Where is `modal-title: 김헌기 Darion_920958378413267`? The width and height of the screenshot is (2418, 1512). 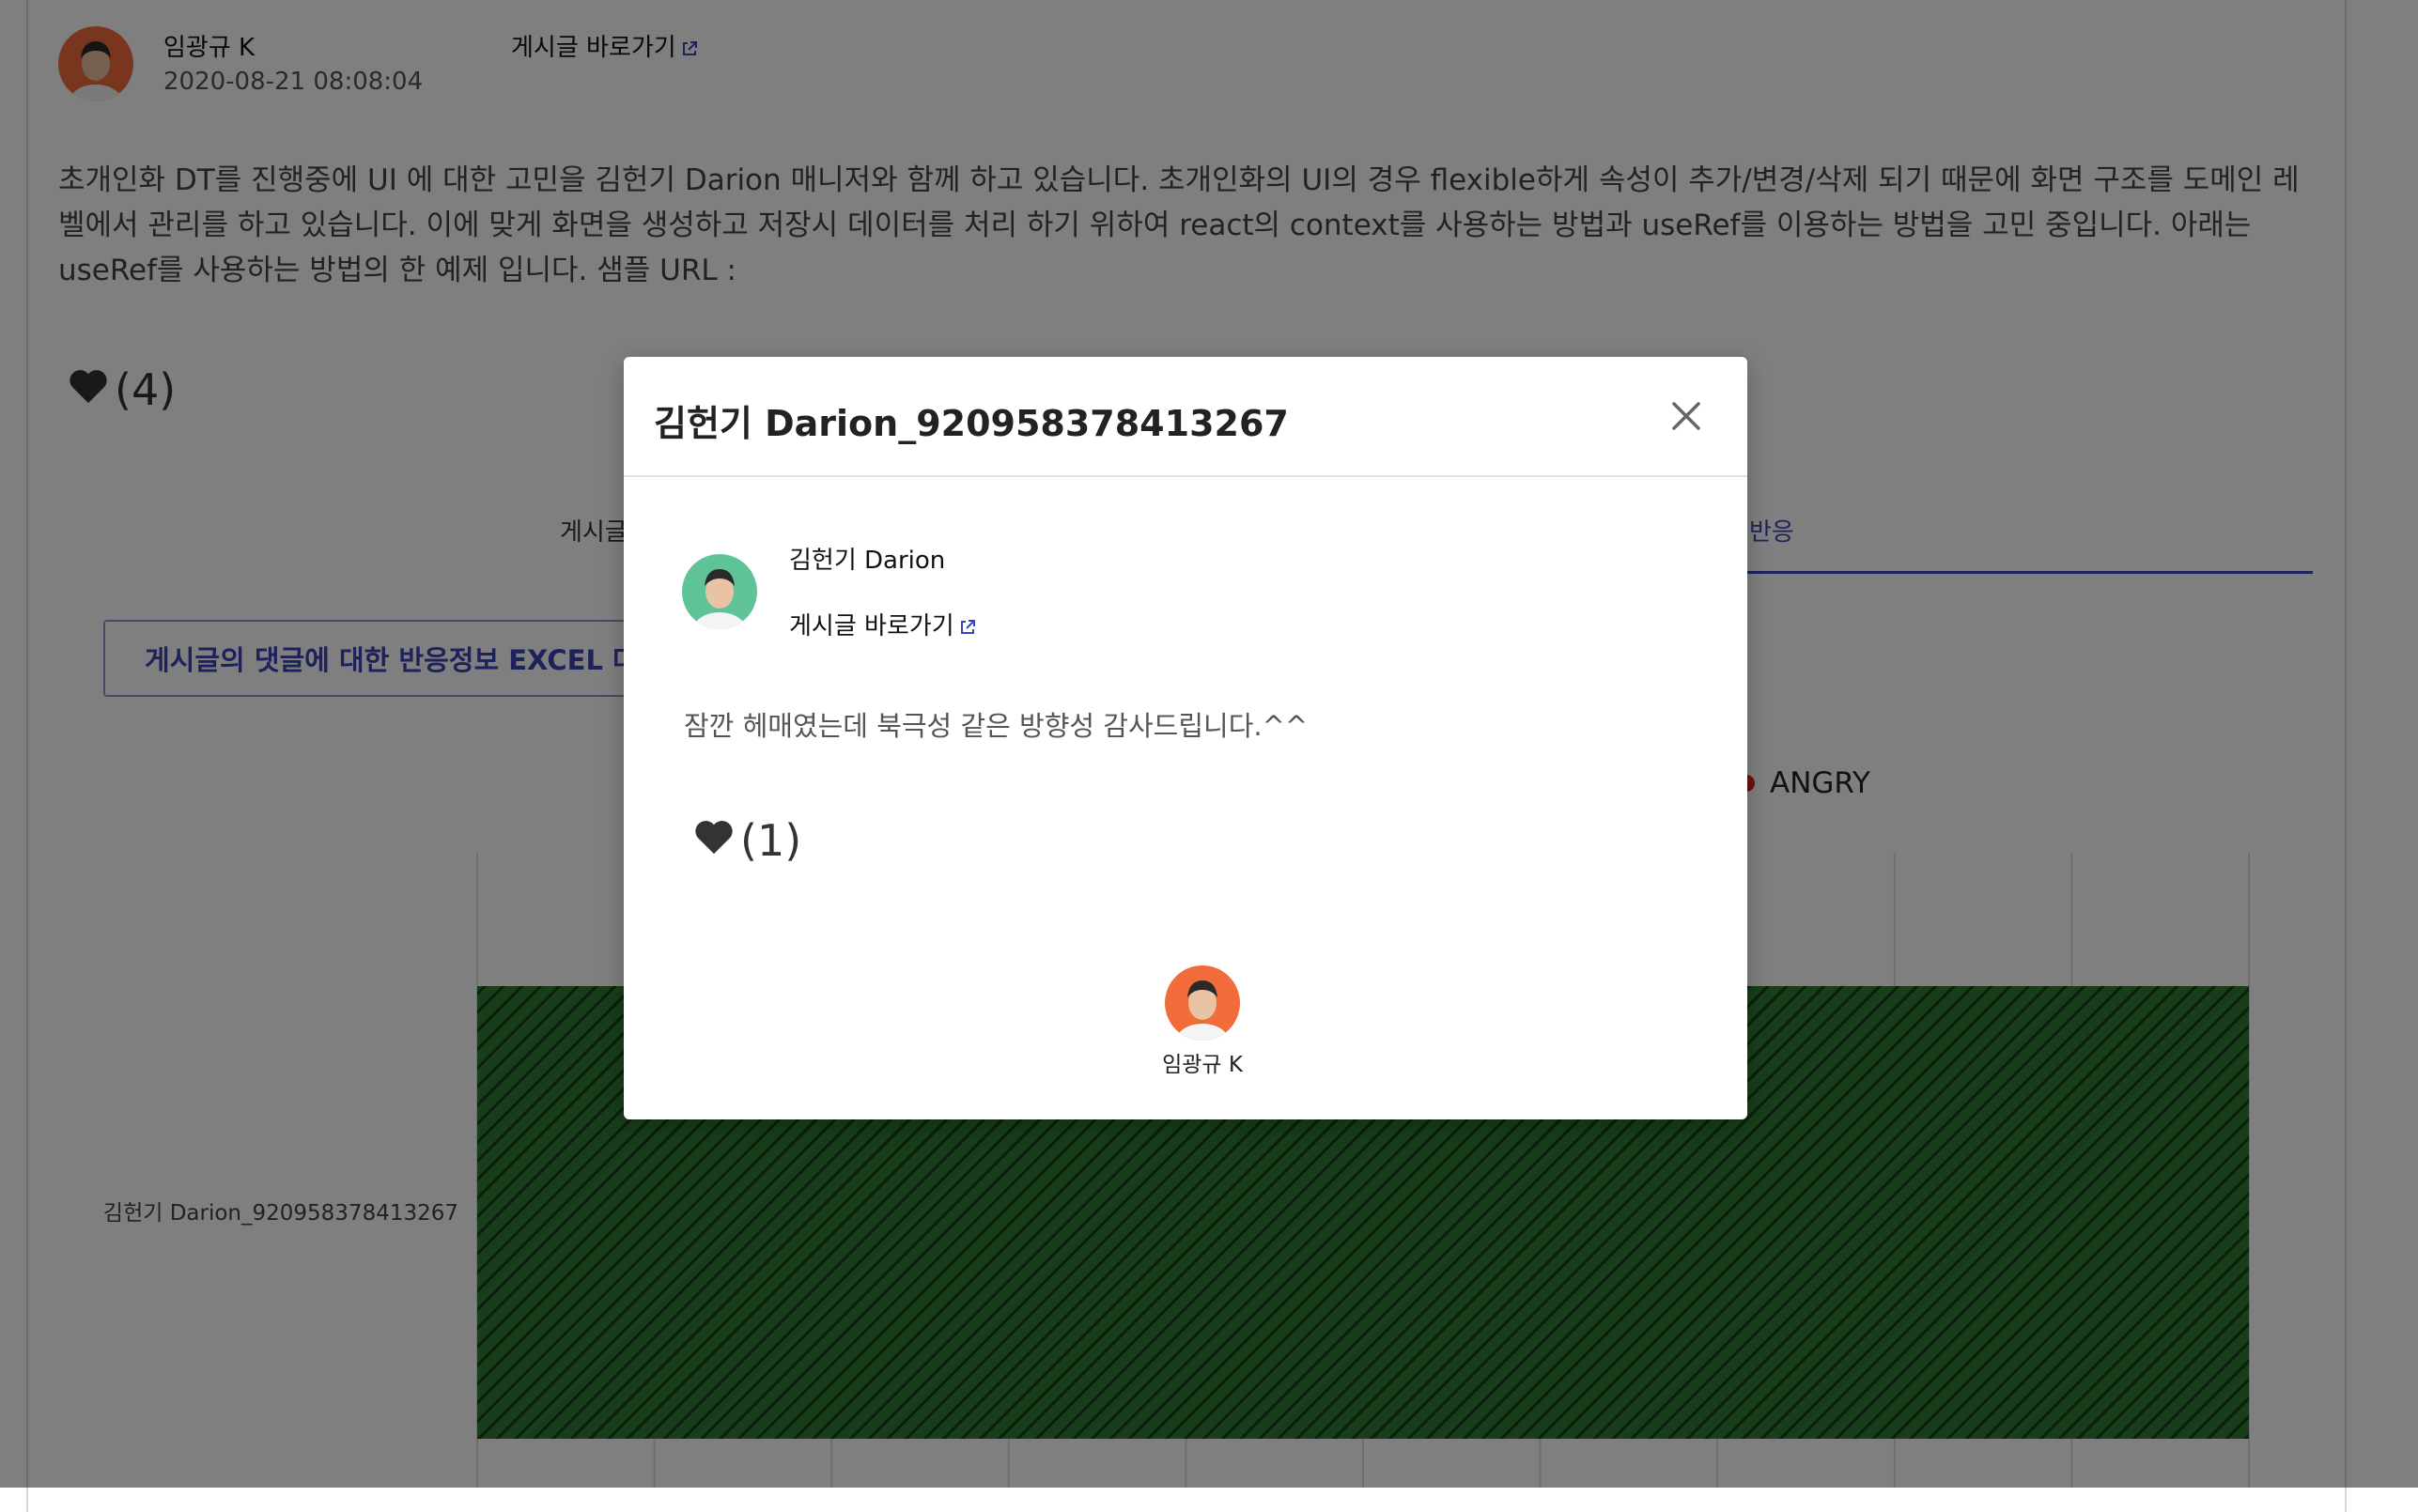
modal-title: 김헌기 Darion_920958378413267 is located at coordinates (971, 423).